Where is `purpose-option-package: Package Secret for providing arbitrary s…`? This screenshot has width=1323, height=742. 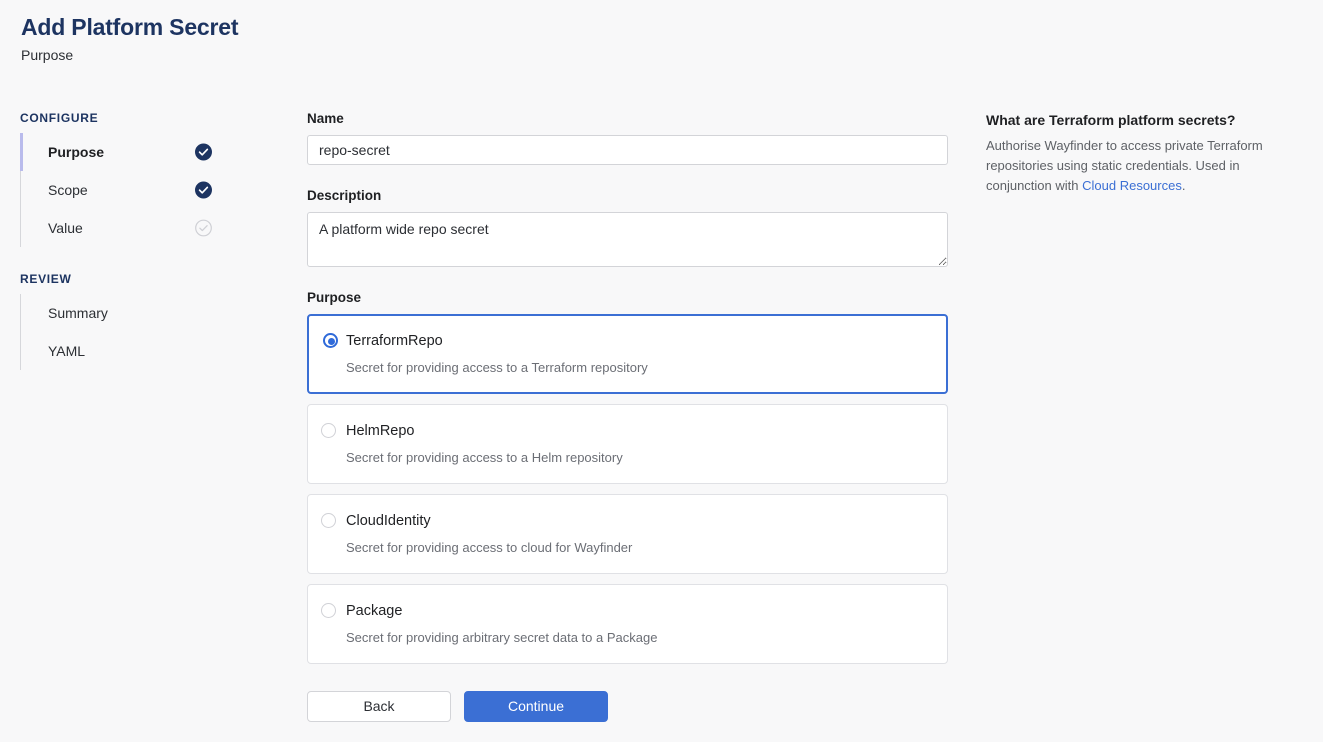 purpose-option-package: Package Secret for providing arbitrary s… is located at coordinates (627, 624).